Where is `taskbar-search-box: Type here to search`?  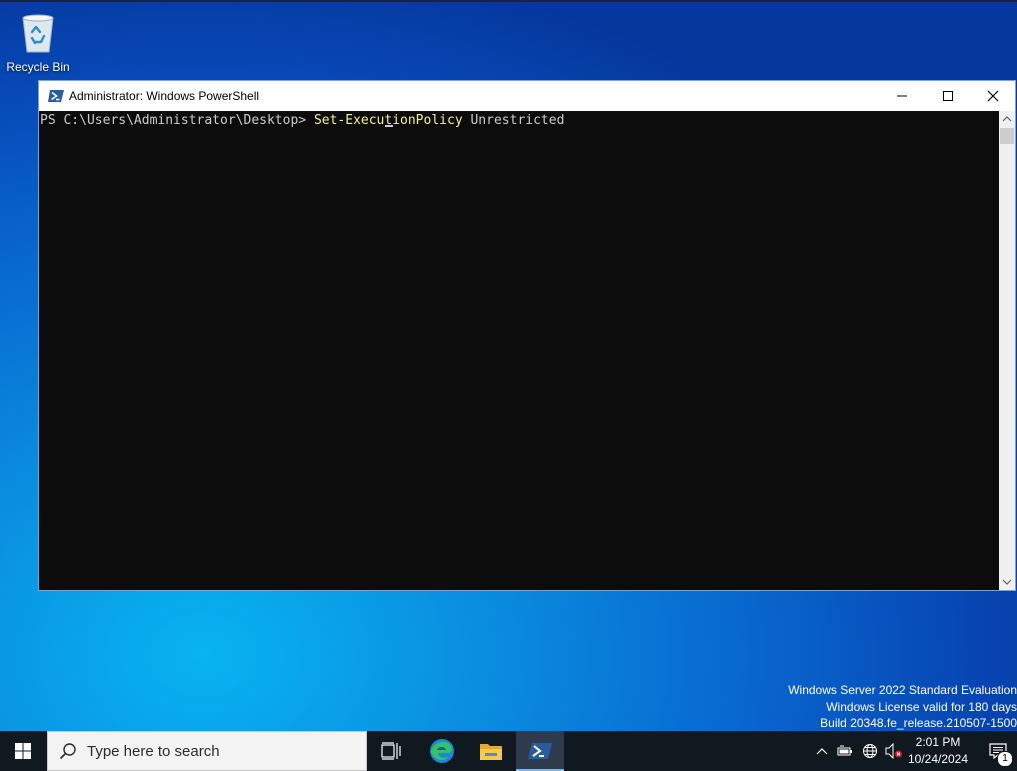
taskbar-search-box: Type here to search is located at coordinates (207, 751).